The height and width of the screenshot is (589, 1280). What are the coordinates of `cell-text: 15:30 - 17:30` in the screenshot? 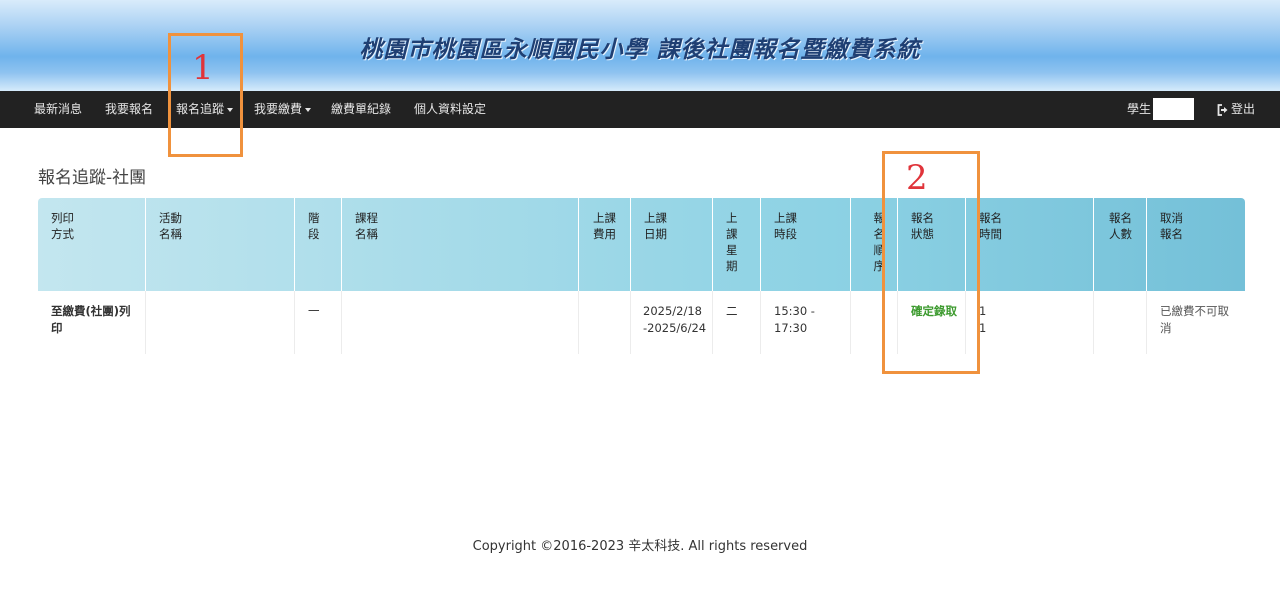 It's located at (794, 319).